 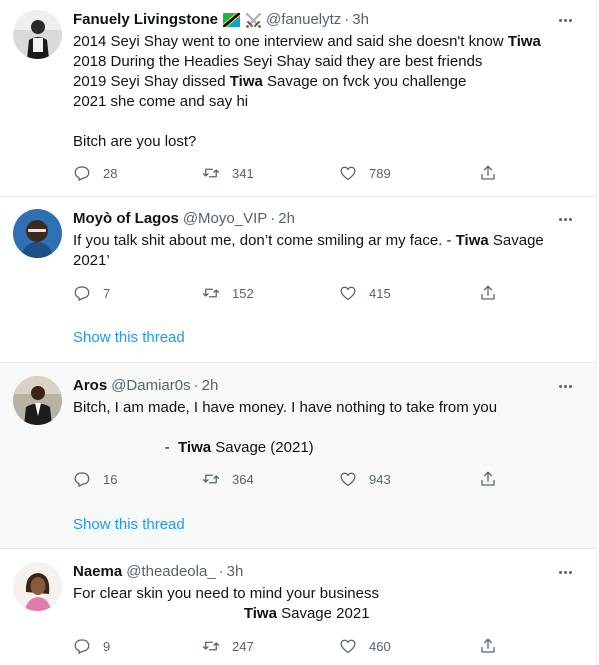 What do you see at coordinates (380, 173) in the screenshot?
I see `like-count: 789` at bounding box center [380, 173].